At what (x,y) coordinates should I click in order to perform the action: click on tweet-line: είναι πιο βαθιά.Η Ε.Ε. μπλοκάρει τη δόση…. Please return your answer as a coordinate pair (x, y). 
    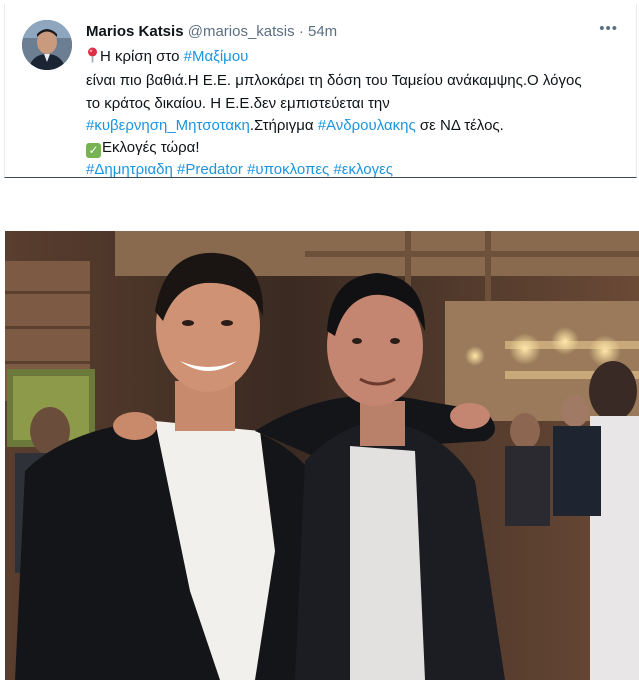
    Looking at the image, I should click on (360, 81).